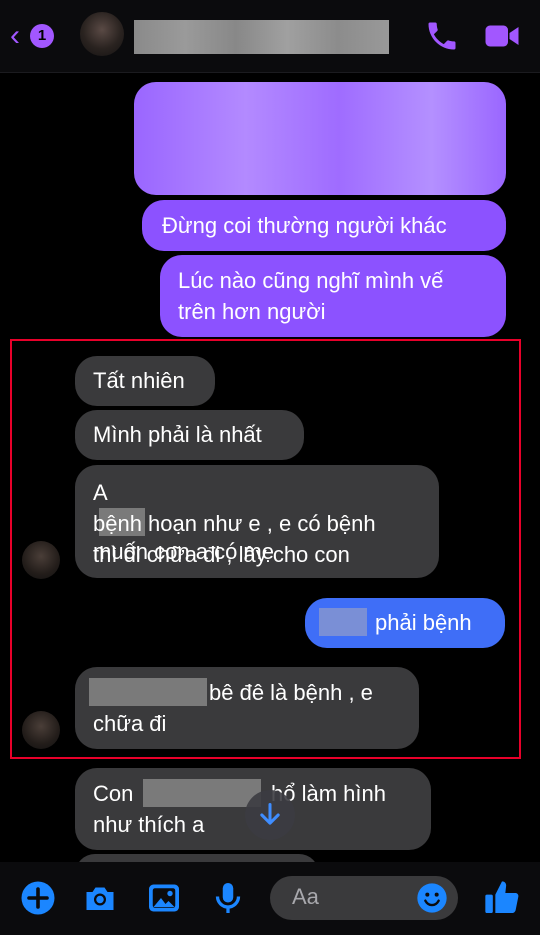  Describe the element at coordinates (100, 492) in the screenshot. I see `message-text: A` at that location.